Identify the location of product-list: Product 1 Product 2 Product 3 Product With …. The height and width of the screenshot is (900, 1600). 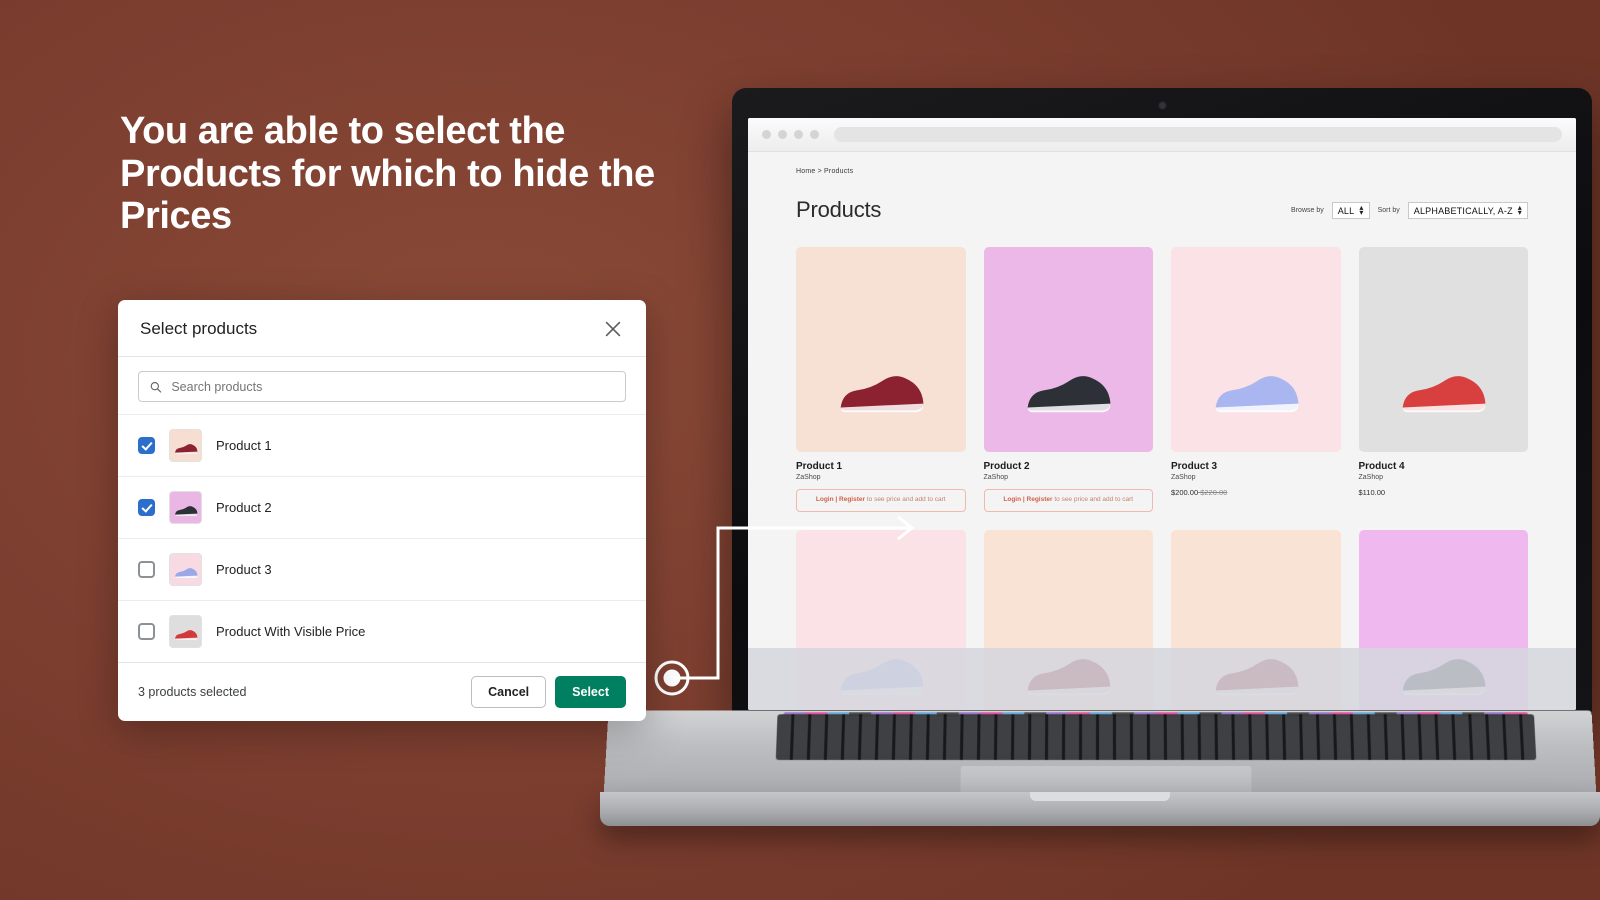
(382, 538).